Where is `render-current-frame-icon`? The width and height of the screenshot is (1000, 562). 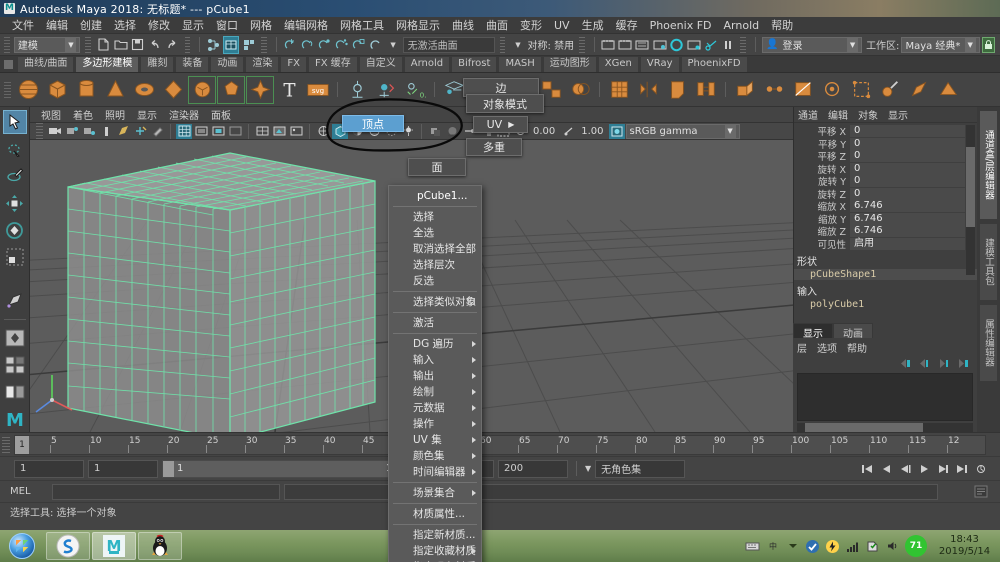 render-current-frame-icon is located at coordinates (608, 45).